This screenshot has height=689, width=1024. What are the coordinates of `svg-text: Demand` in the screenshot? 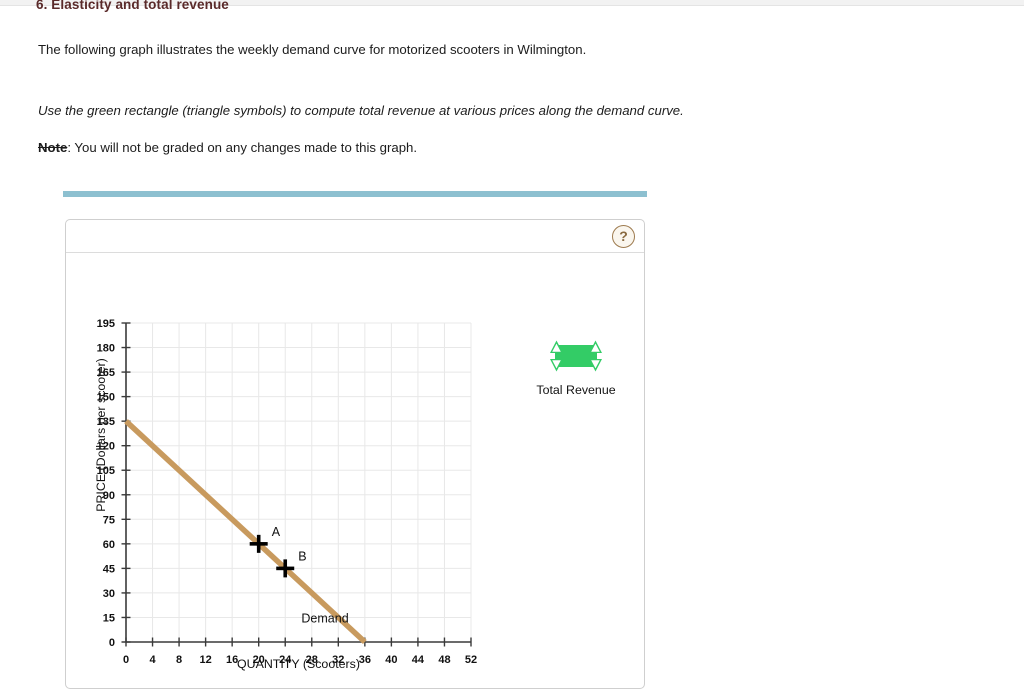 It's located at (324, 618).